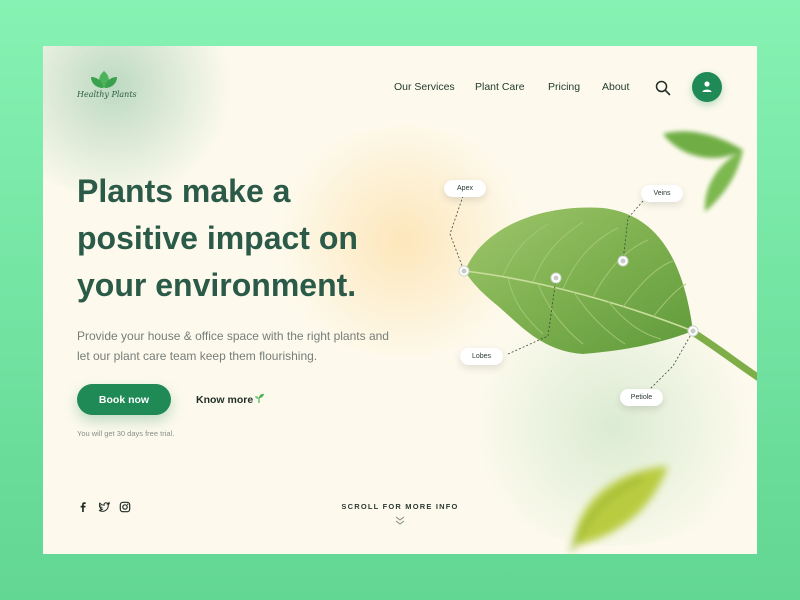  What do you see at coordinates (481, 356) in the screenshot?
I see `tag-lobes: Lobes` at bounding box center [481, 356].